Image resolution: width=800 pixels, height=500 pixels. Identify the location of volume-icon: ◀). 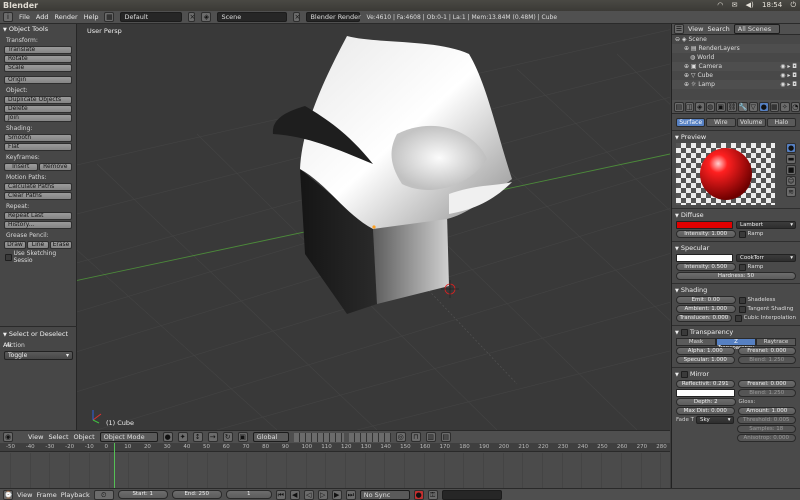
(750, 5).